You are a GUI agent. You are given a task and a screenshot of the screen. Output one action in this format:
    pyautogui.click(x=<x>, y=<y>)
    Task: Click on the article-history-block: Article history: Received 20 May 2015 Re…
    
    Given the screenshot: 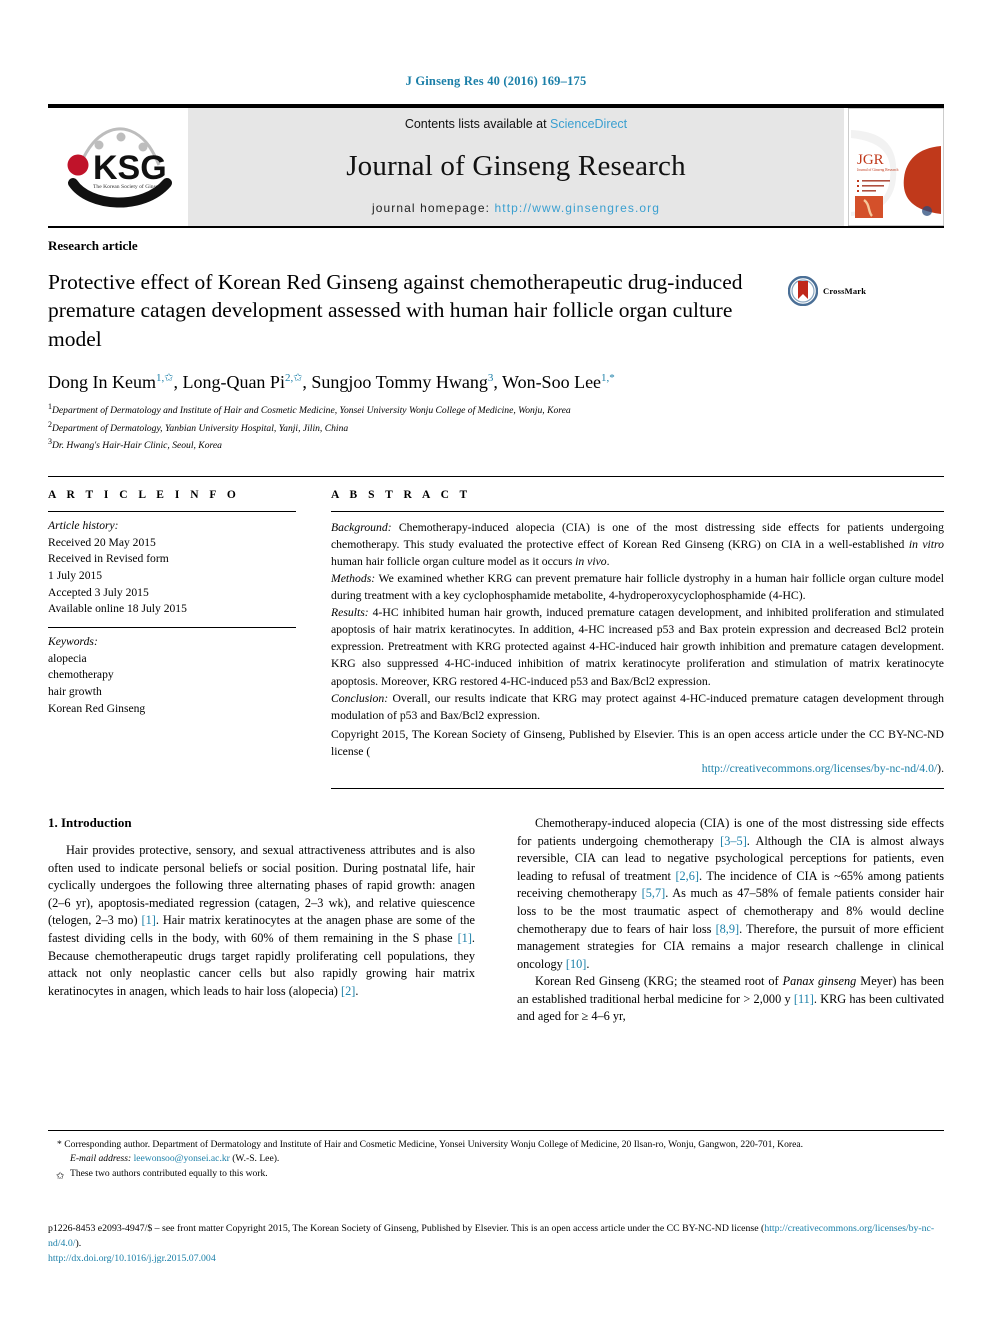 What is the action you would take?
    pyautogui.click(x=172, y=569)
    